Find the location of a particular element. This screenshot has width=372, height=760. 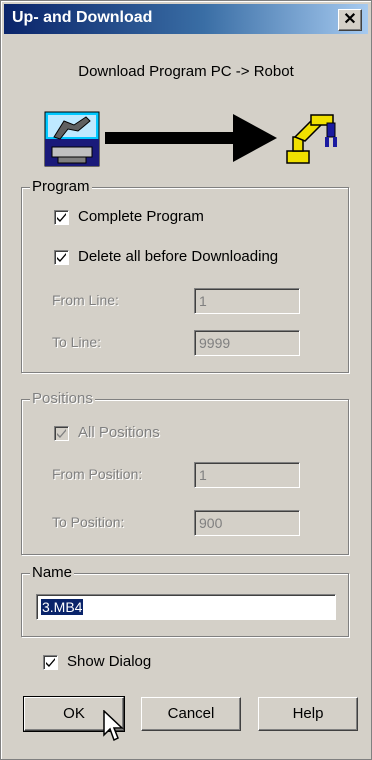

to-line-field: 9999 is located at coordinates (247, 343).